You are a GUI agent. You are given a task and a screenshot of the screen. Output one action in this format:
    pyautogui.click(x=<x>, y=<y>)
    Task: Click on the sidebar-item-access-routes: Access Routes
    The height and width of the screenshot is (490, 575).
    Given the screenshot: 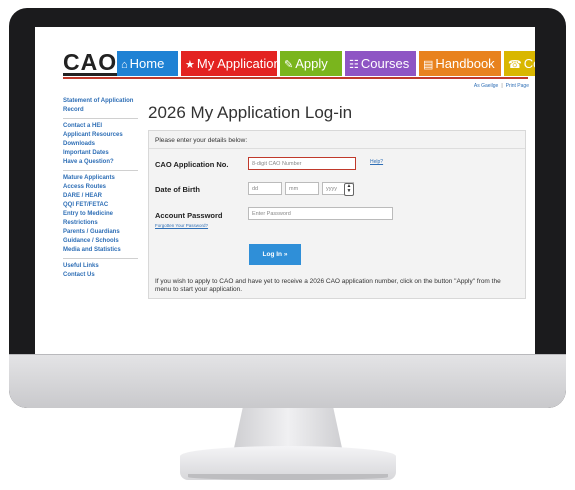 What is the action you would take?
    pyautogui.click(x=100, y=187)
    